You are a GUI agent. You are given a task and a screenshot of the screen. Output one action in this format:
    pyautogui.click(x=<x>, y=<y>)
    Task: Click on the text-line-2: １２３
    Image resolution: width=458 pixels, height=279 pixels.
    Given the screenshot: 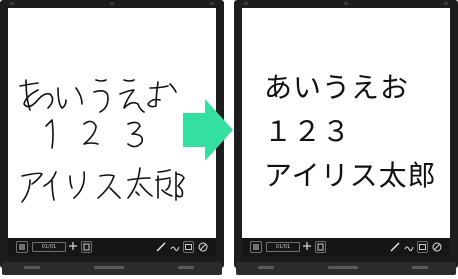 What is the action you would take?
    pyautogui.click(x=308, y=131)
    